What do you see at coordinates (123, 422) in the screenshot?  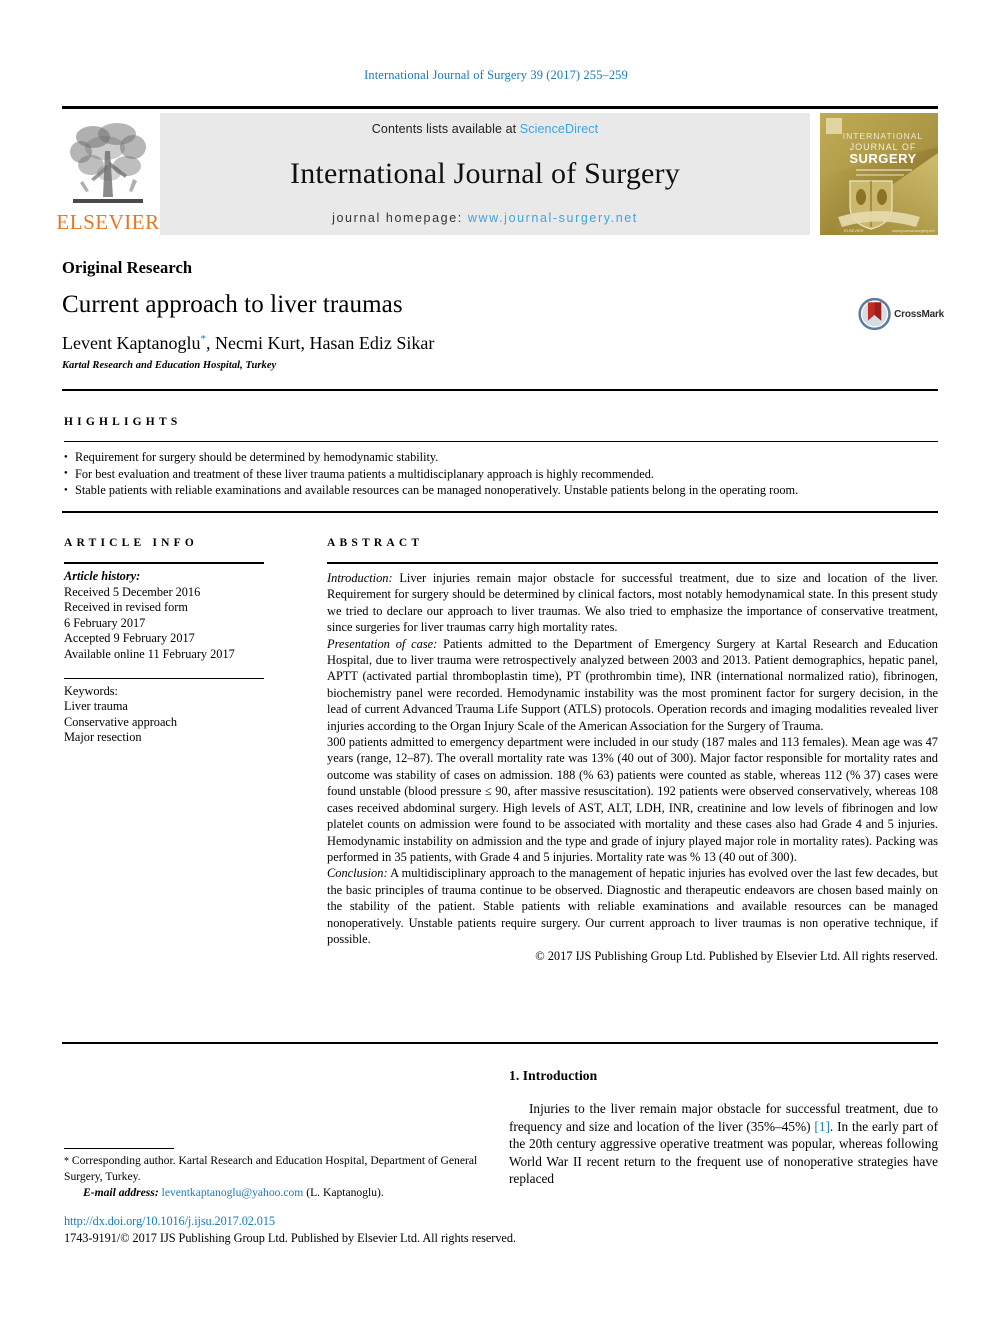 I see `highlights-heading: HIGHLIGHTS` at bounding box center [123, 422].